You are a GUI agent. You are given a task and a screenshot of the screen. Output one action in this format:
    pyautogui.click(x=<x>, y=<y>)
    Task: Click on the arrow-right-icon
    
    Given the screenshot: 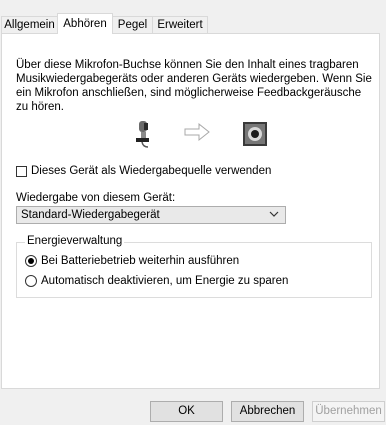 What is the action you would take?
    pyautogui.click(x=197, y=132)
    